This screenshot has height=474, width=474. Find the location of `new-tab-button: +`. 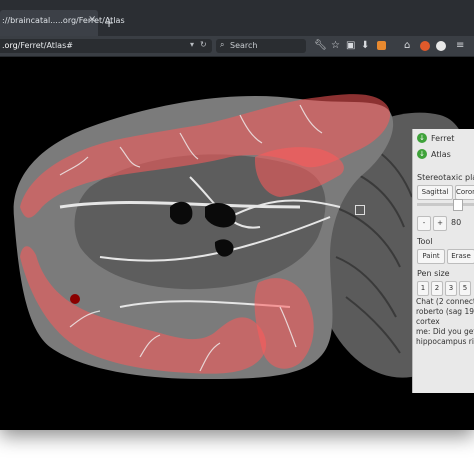

new-tab-button: + is located at coordinates (109, 23).